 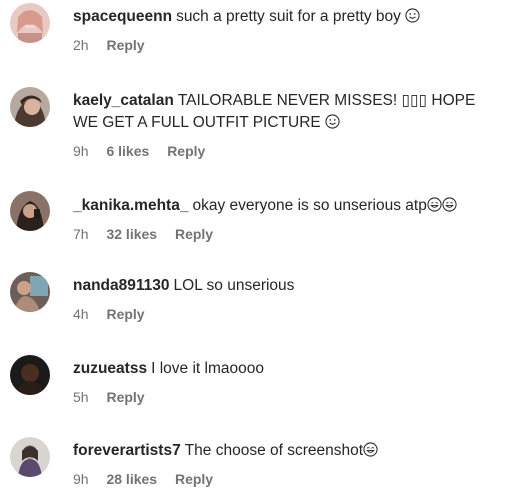 What do you see at coordinates (288, 151) in the screenshot?
I see `comment-meta: 9h 6 likes Reply` at bounding box center [288, 151].